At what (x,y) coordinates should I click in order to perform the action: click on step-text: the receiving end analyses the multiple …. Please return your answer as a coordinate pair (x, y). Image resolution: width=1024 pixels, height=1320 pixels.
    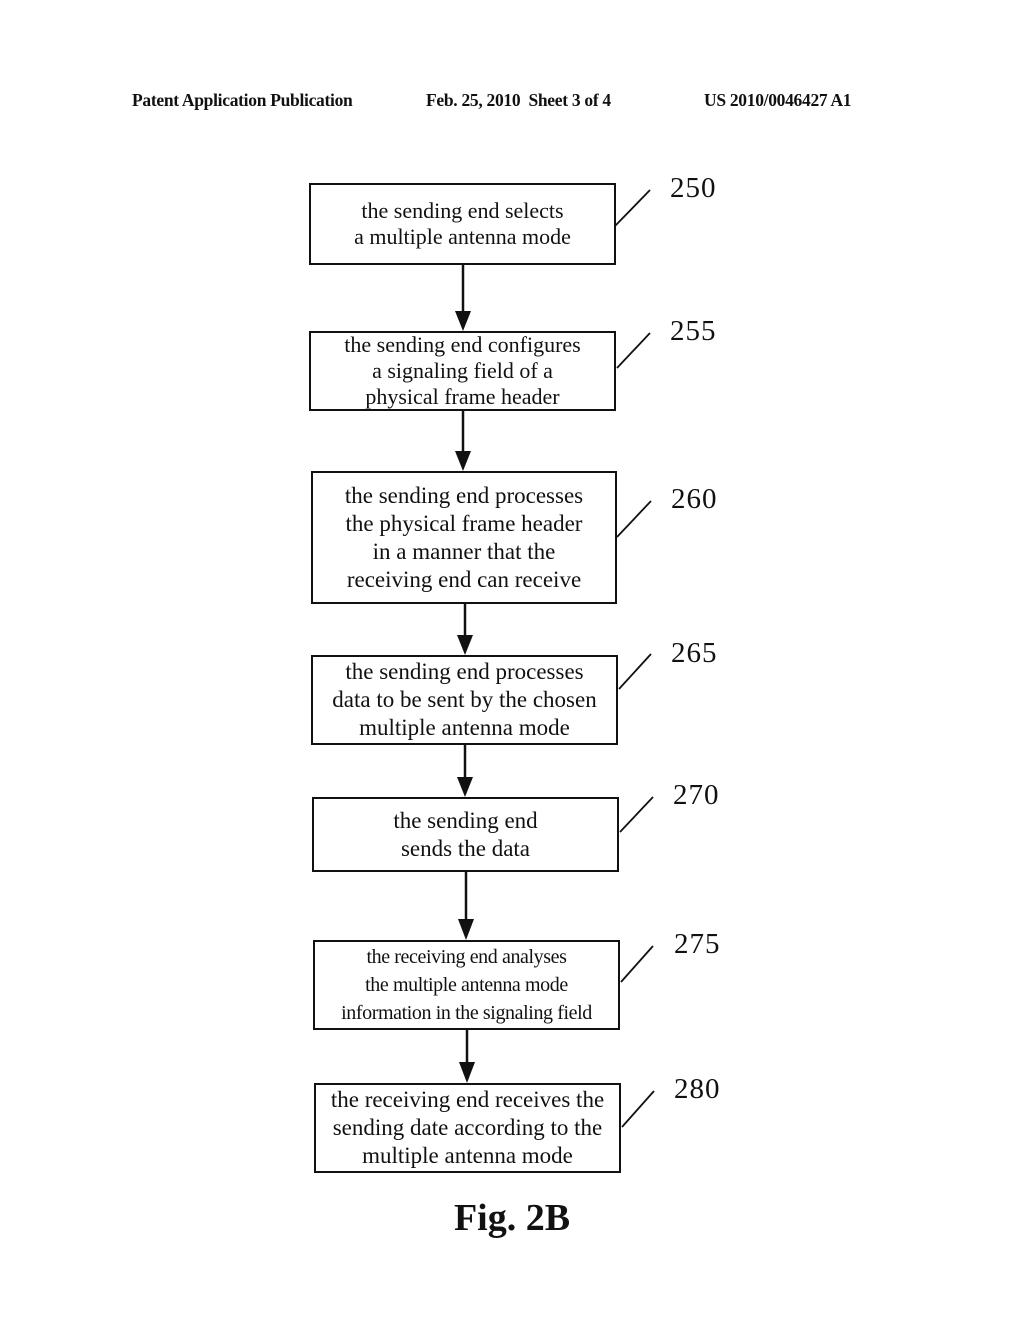
    Looking at the image, I should click on (466, 985).